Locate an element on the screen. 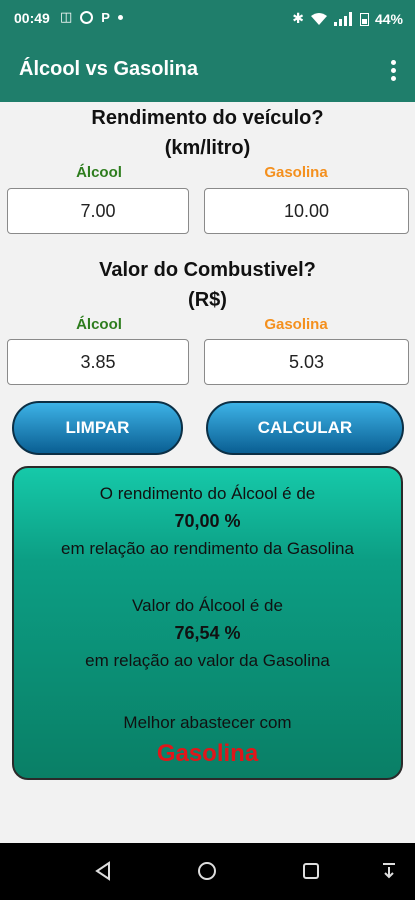  valor-result-text: Valor do Álcool é de is located at coordinates (207, 605).